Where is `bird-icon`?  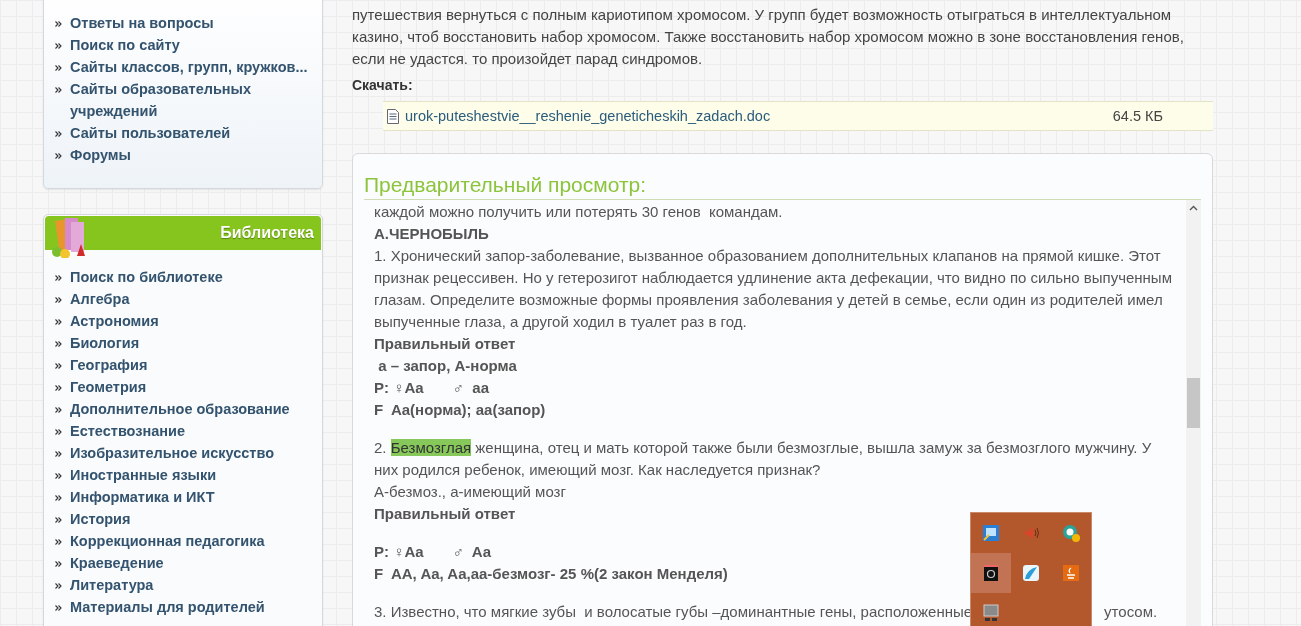 bird-icon is located at coordinates (1031, 573).